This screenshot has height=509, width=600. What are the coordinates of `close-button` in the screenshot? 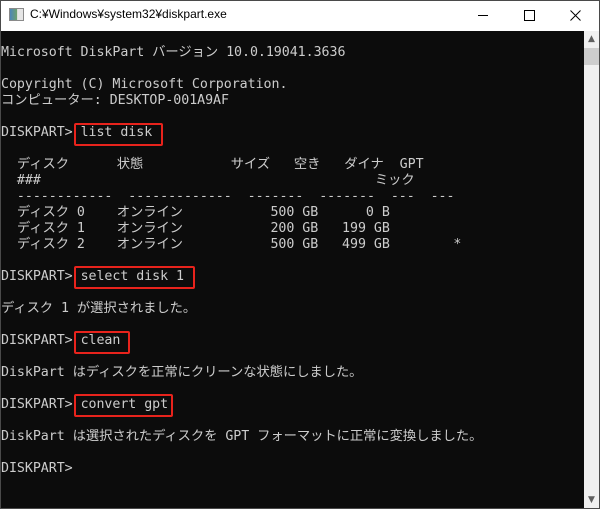 It's located at (575, 15).